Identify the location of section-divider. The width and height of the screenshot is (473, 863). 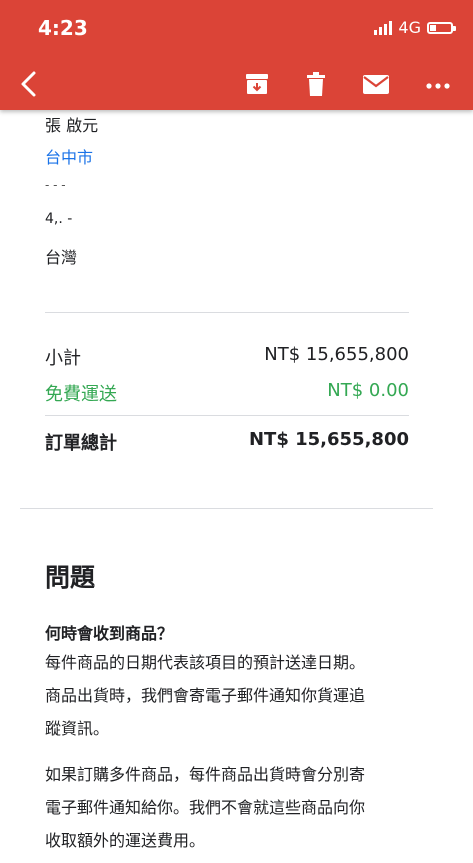
(226, 508).